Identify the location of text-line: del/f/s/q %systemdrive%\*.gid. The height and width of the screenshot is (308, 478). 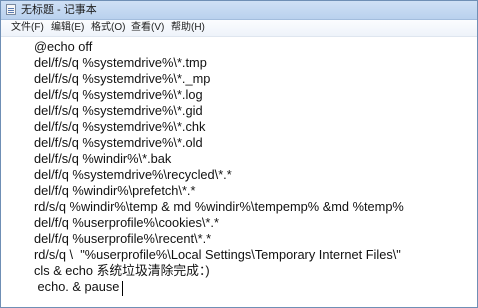
(118, 110).